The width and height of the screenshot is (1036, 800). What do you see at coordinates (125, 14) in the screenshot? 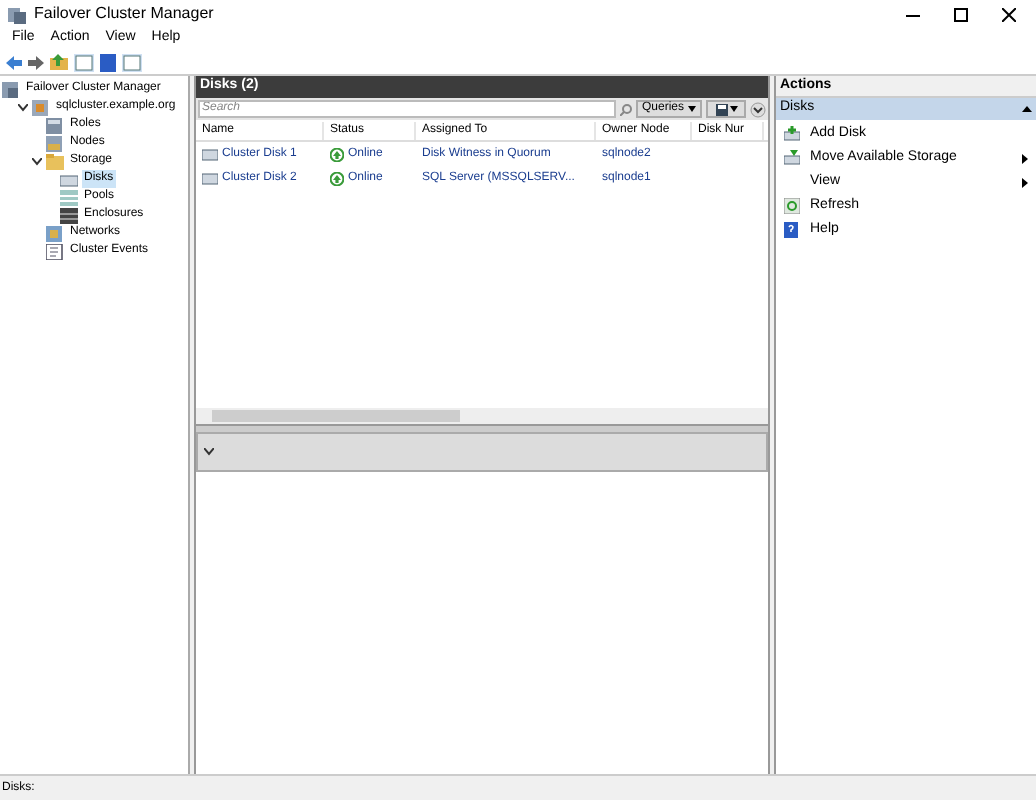
I see `window-title: Failover Cluster Manager` at bounding box center [125, 14].